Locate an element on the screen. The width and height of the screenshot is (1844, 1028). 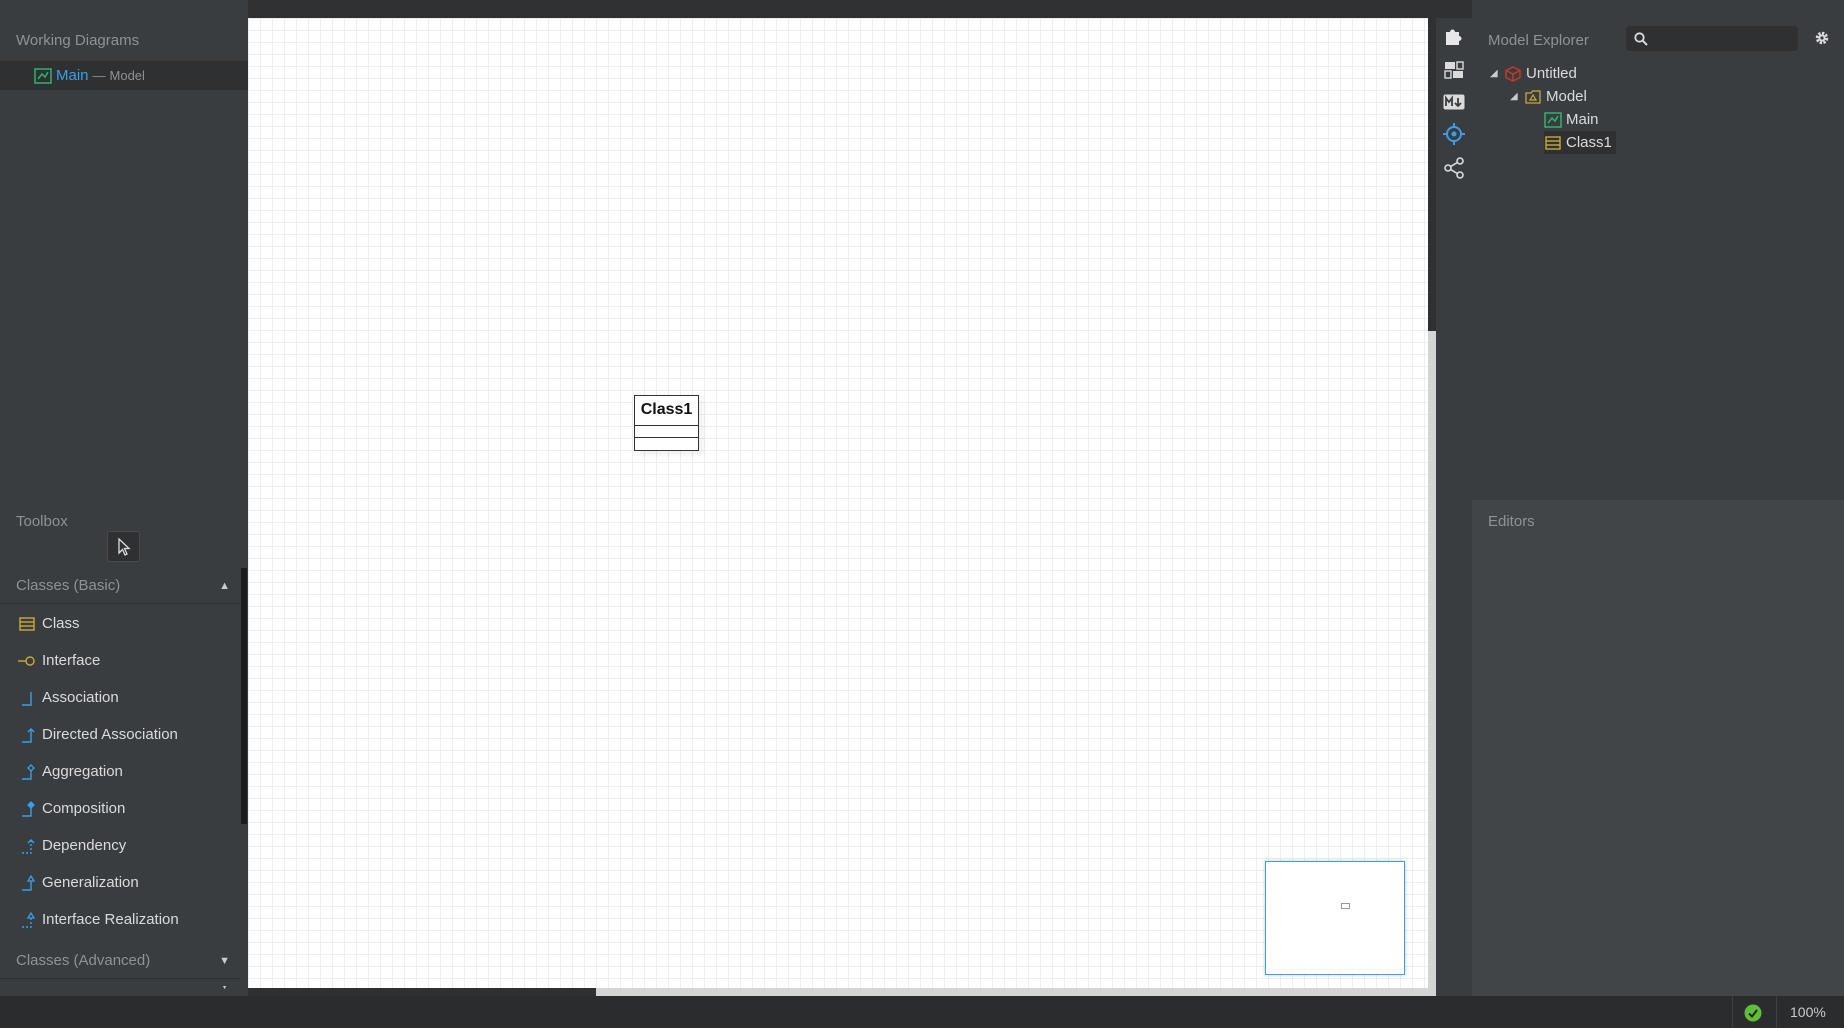
dependency-icon is located at coordinates (27, 846).